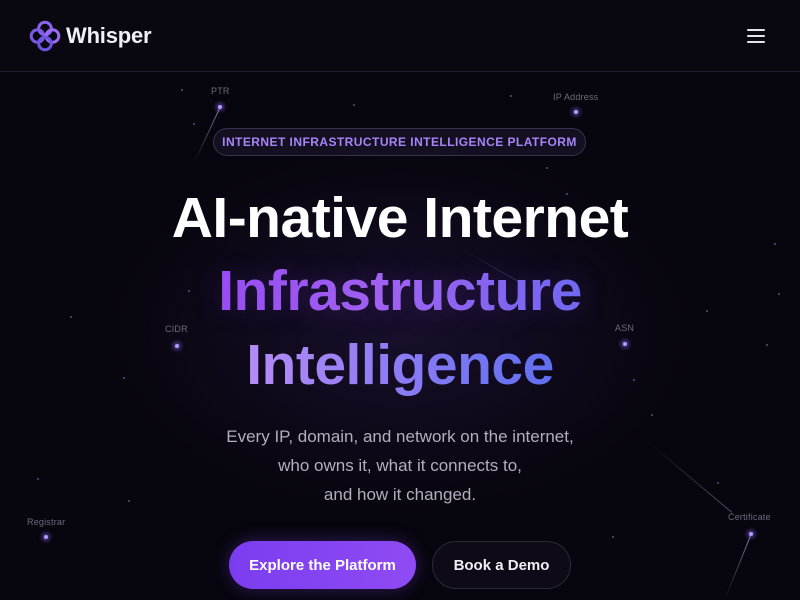 This screenshot has width=800, height=600. Describe the element at coordinates (400, 218) in the screenshot. I see `headline-line-1: AI-native Internet` at that location.